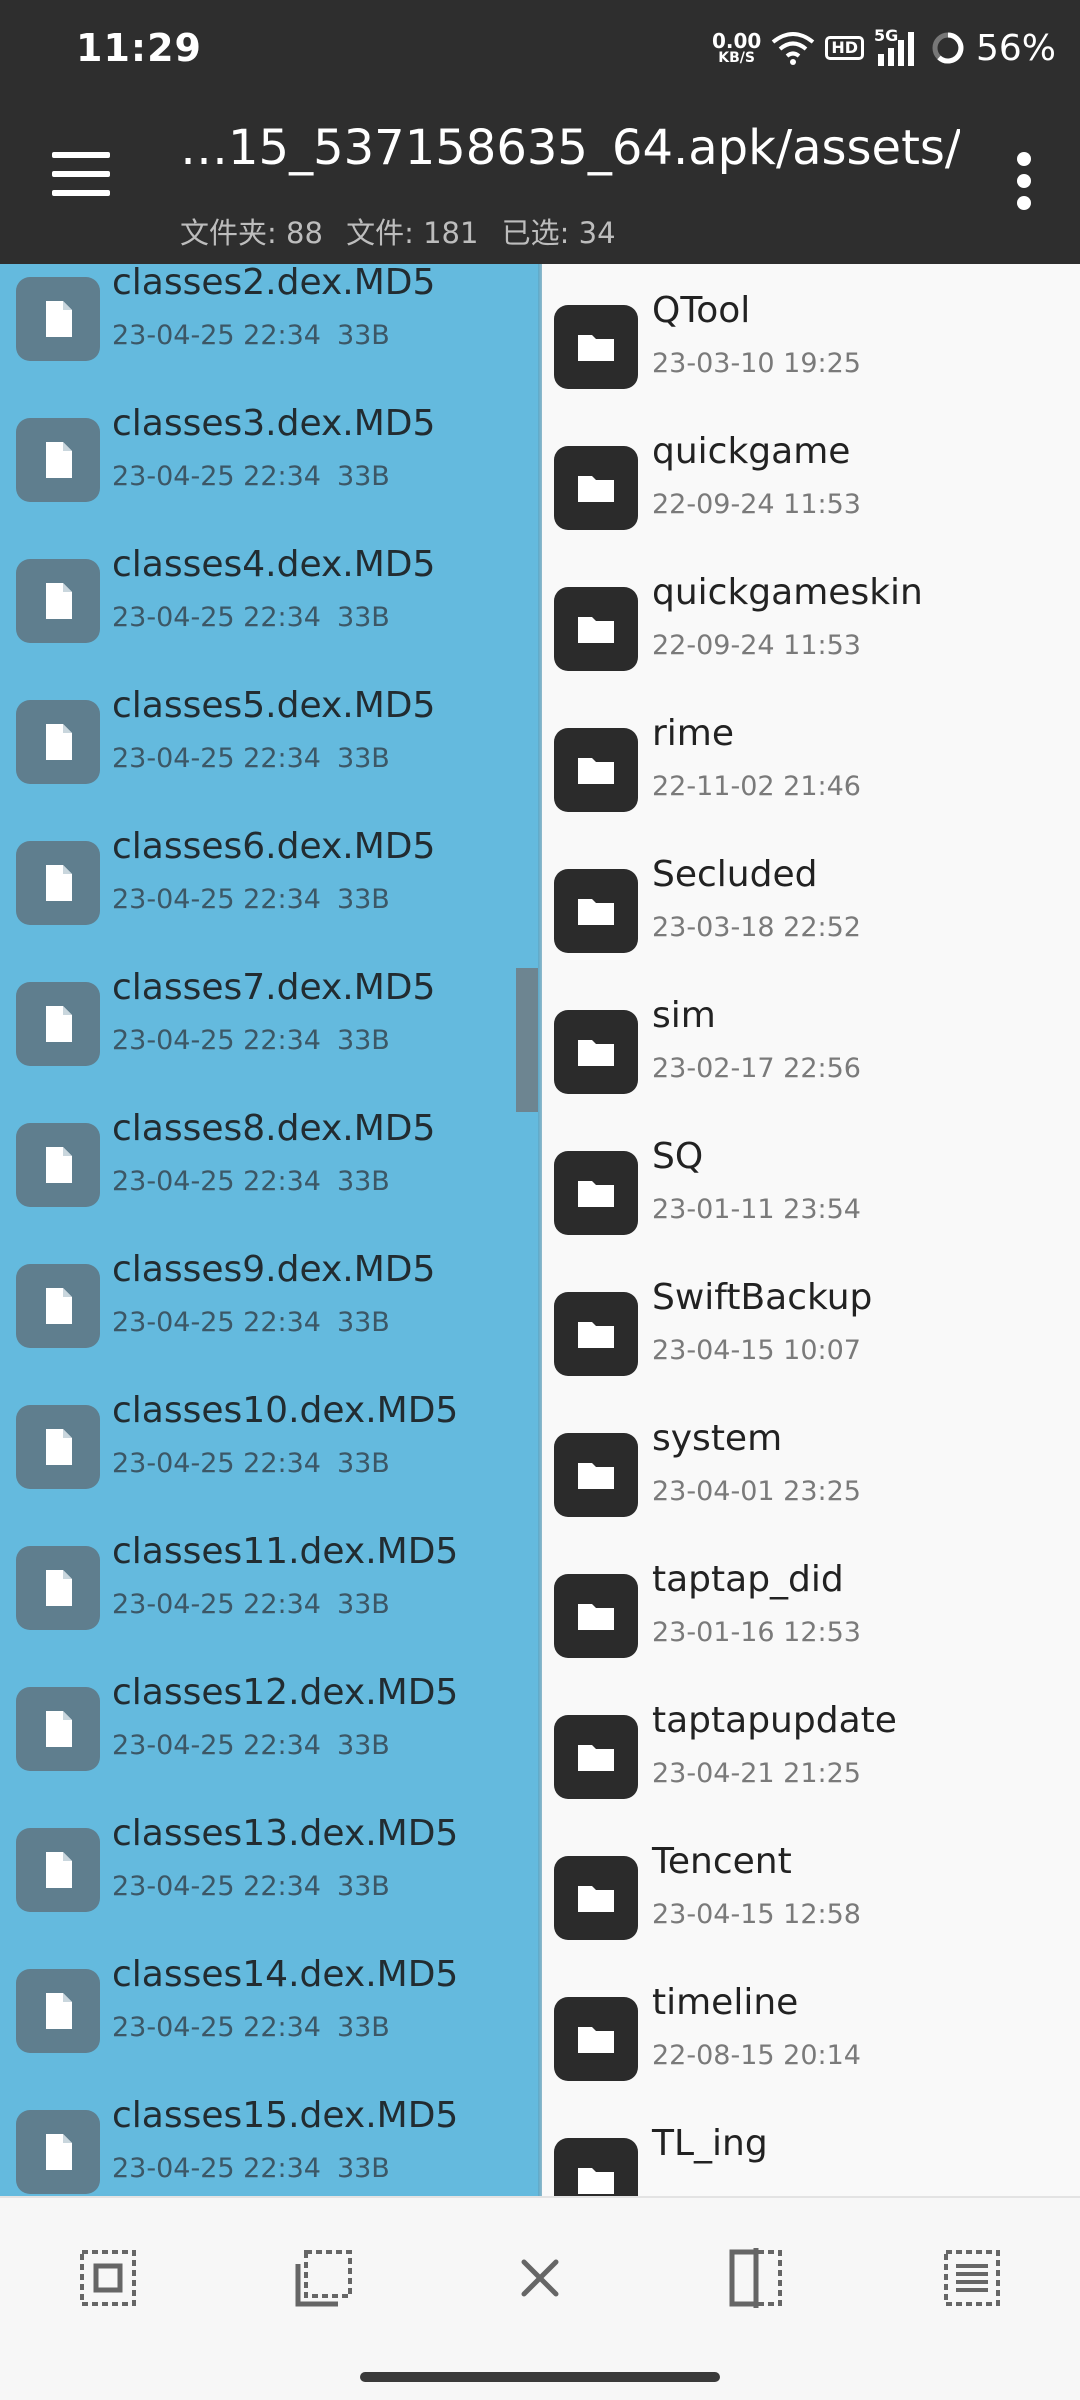  I want to click on file-item: classes4.dex.MD5 23-04-25 22:34 33B, so click(271, 602).